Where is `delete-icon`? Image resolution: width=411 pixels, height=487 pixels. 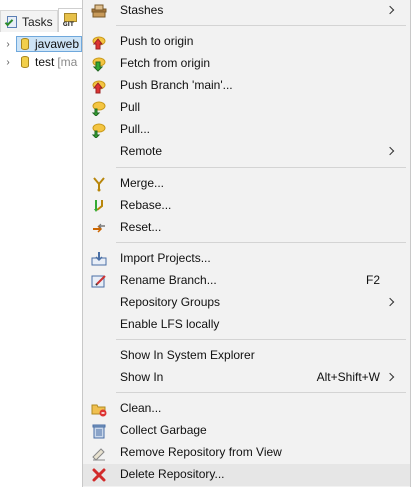 delete-icon is located at coordinates (99, 475).